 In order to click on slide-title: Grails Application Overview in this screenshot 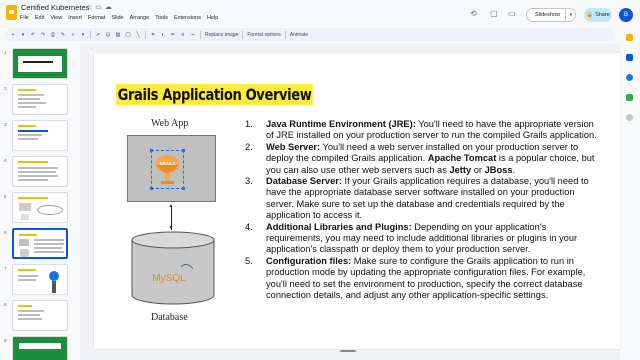, I will do `click(215, 94)`.